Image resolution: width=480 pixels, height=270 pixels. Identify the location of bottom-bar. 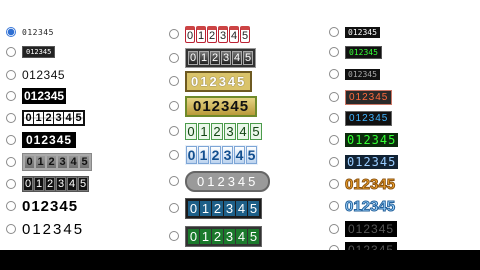
(240, 260).